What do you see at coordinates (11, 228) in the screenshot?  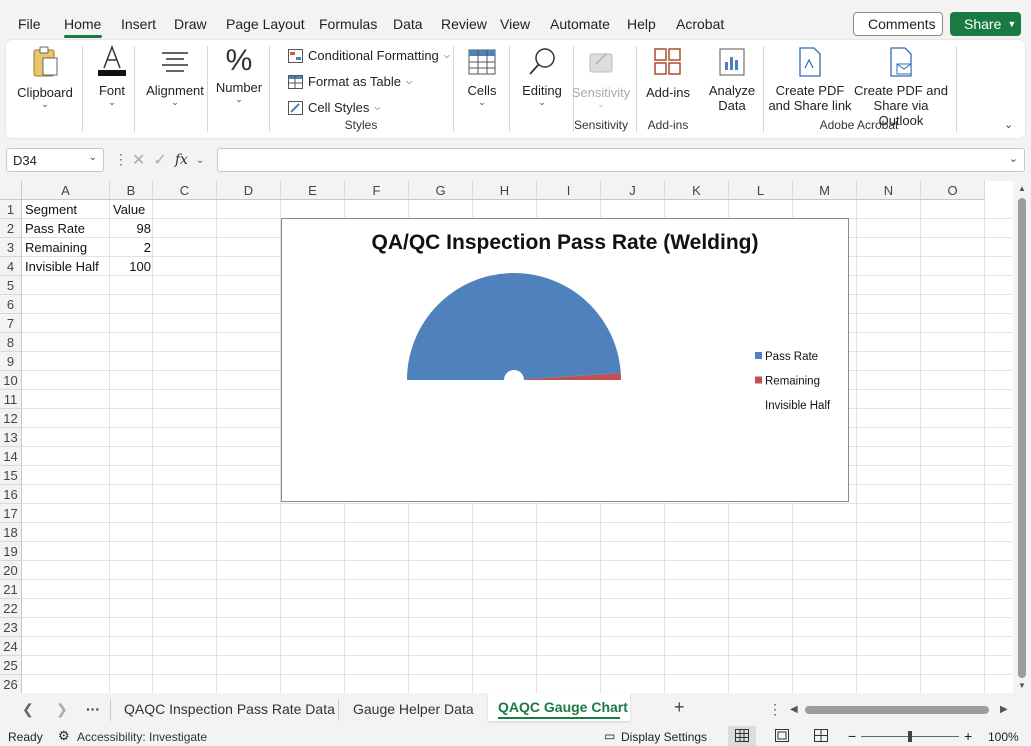 I see `row-header-2: 2` at bounding box center [11, 228].